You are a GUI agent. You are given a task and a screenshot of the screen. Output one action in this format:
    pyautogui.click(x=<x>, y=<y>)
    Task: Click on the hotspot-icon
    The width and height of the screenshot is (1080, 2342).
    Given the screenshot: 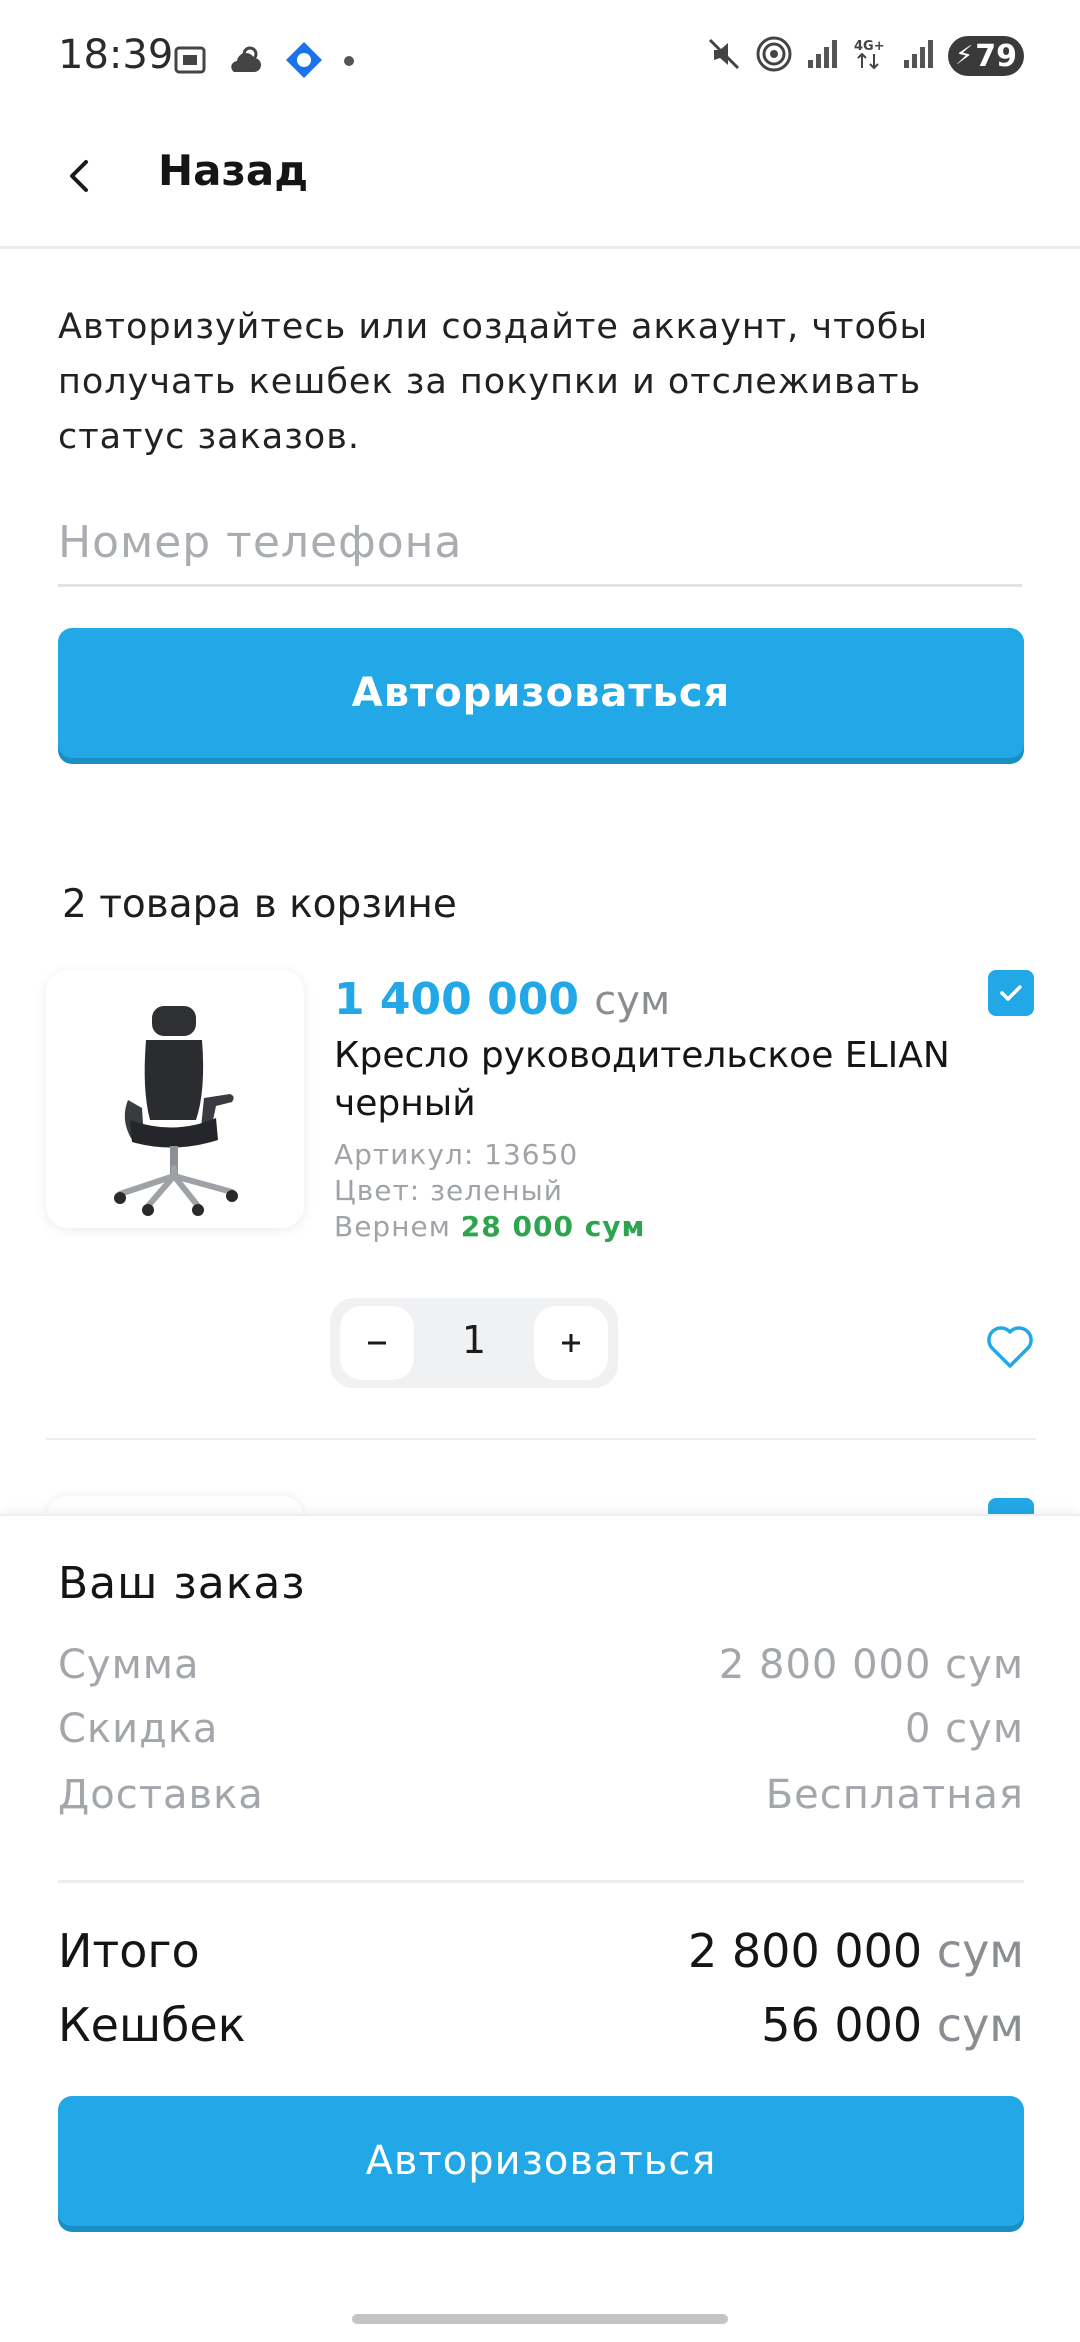 What is the action you would take?
    pyautogui.click(x=774, y=56)
    